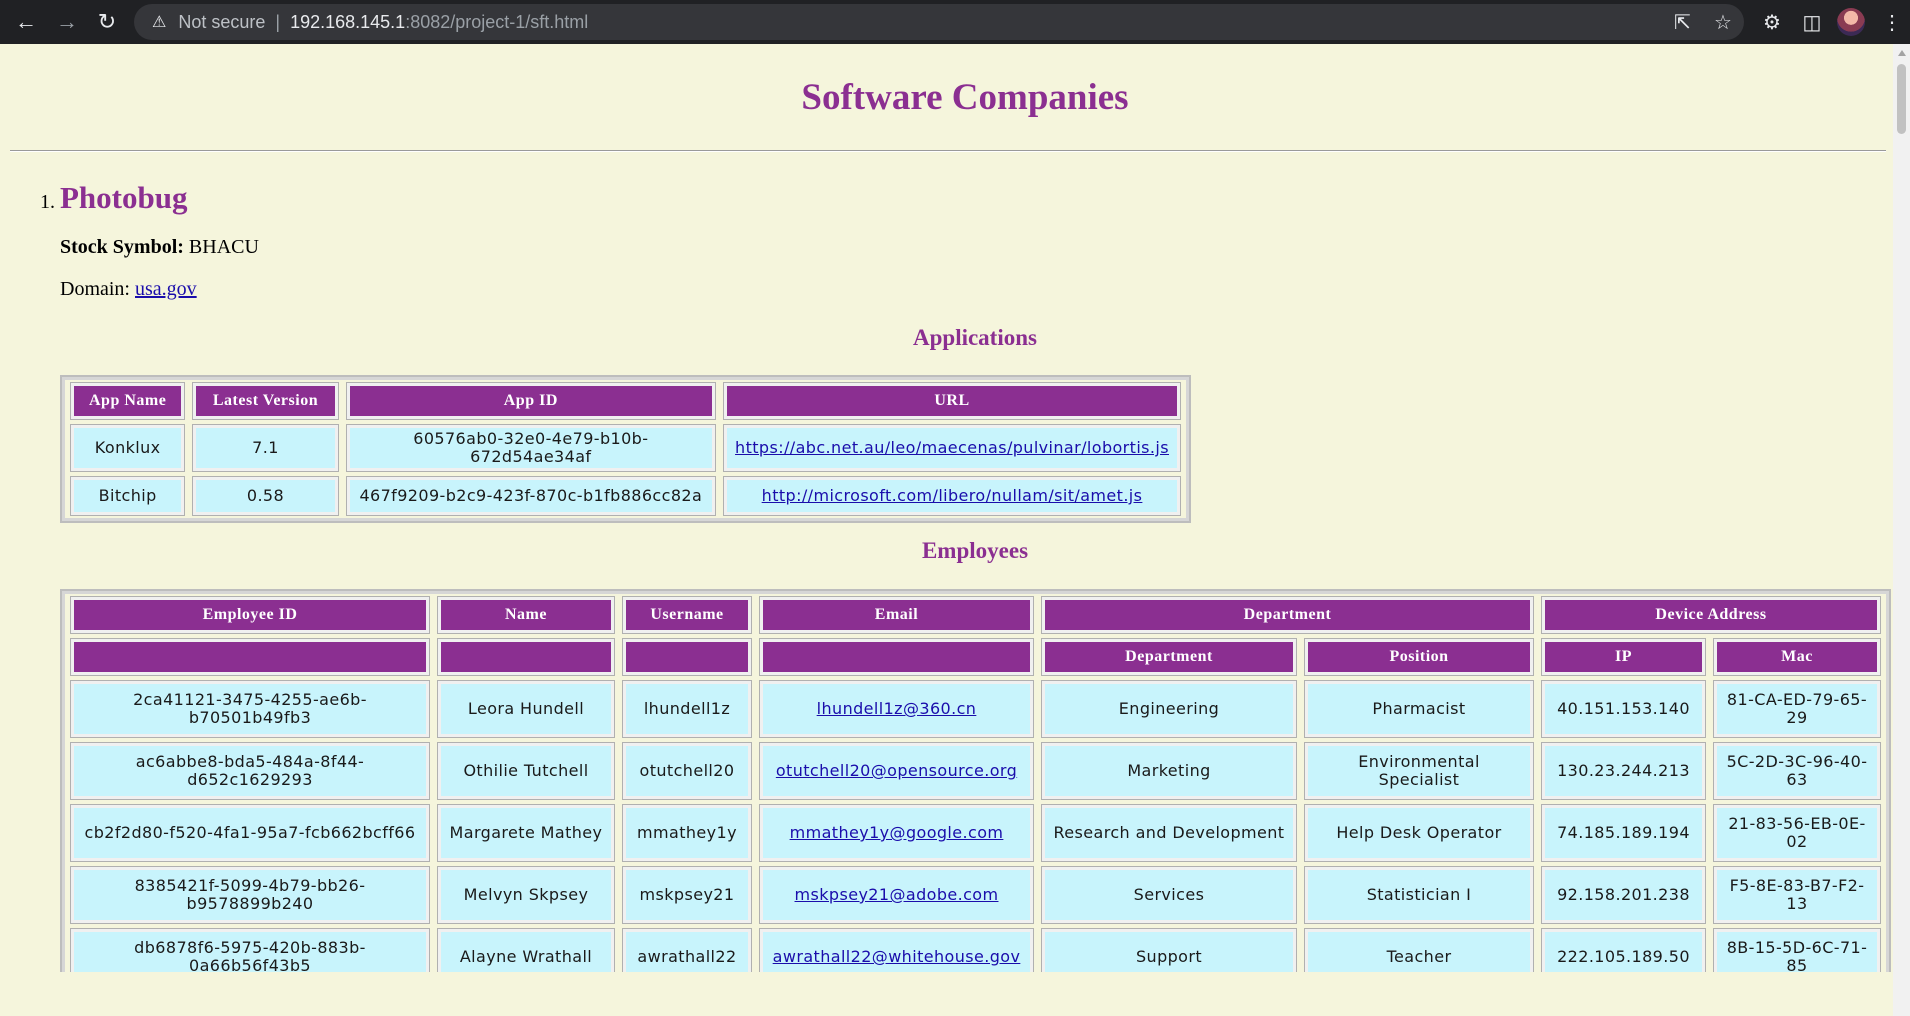  What do you see at coordinates (1419, 771) in the screenshot?
I see `employee-position-cell: Environmental Specialist` at bounding box center [1419, 771].